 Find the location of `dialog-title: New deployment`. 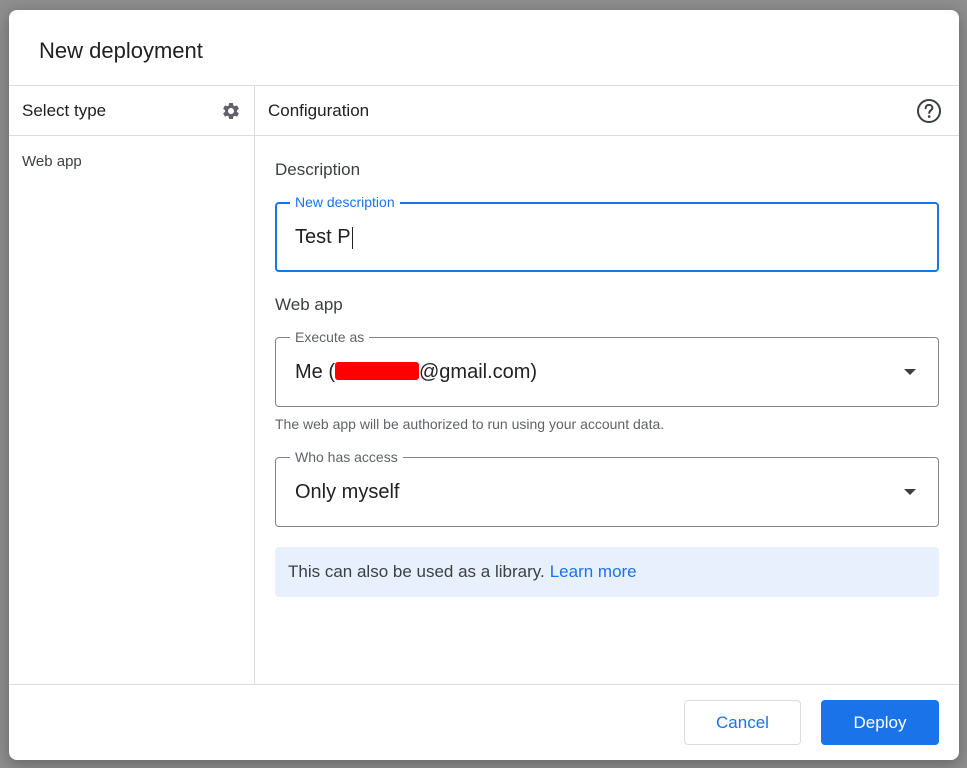

dialog-title: New deployment is located at coordinates (121, 50).